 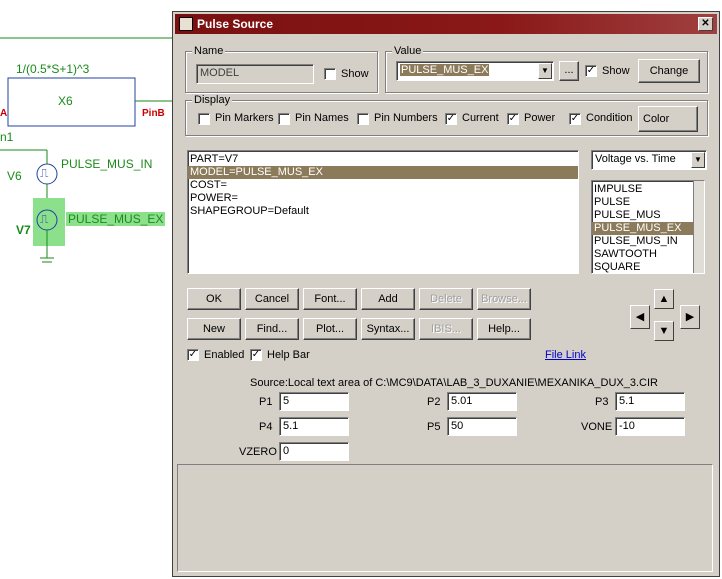 I want to click on value-combobox: PULSE_MUS_EX ▼, so click(x=475, y=71).